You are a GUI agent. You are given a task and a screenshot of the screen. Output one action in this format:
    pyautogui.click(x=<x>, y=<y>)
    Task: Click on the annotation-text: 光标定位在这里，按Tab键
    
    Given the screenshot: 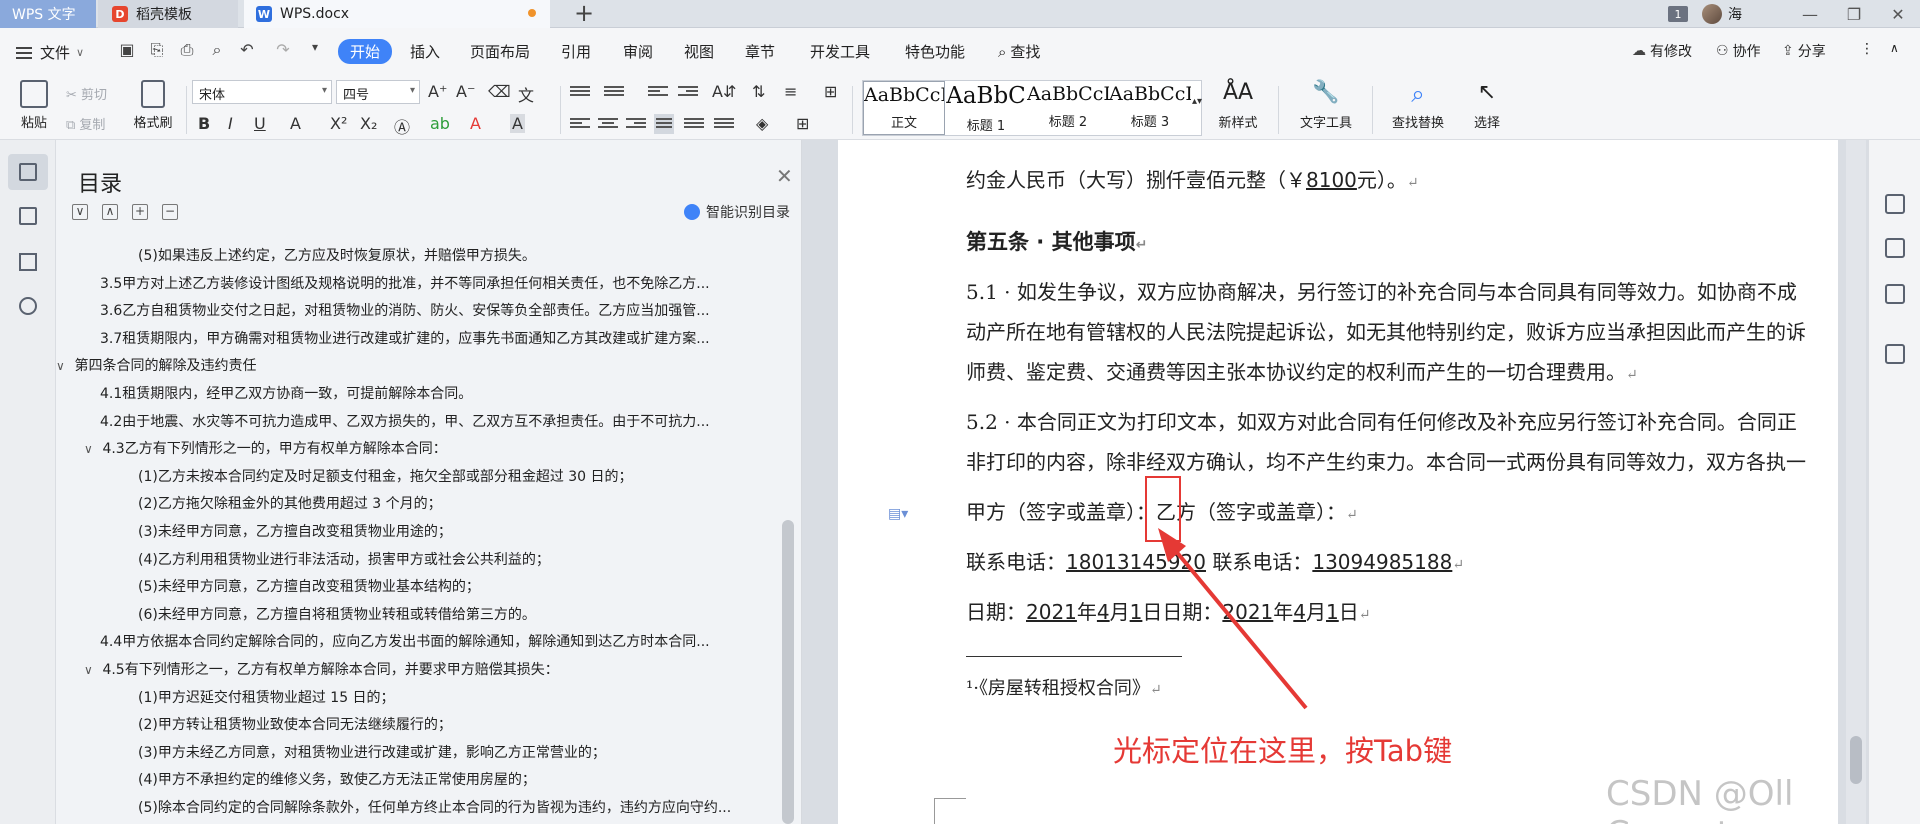 What is the action you would take?
    pyautogui.click(x=1283, y=751)
    